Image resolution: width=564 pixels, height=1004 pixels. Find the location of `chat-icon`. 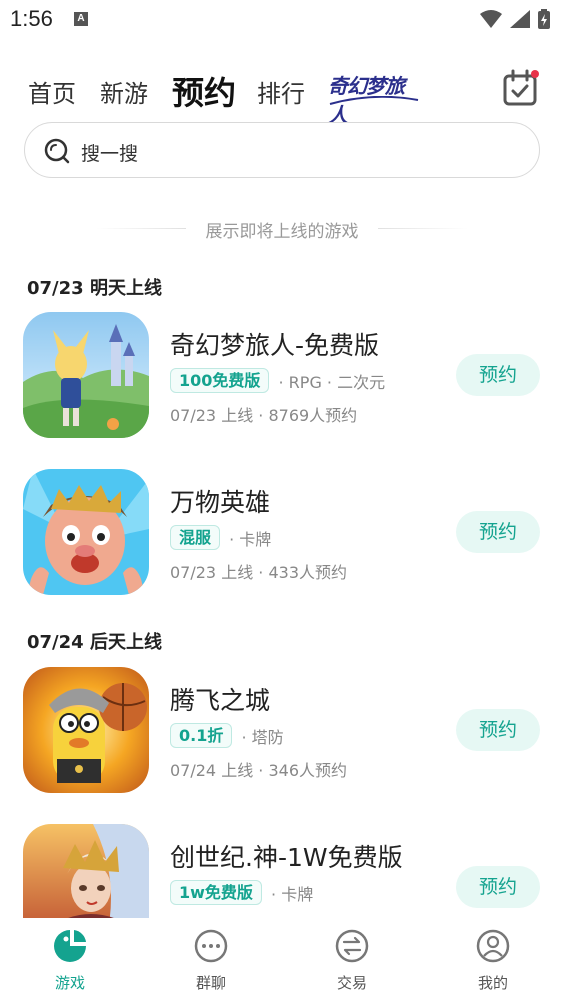

chat-icon is located at coordinates (211, 946).